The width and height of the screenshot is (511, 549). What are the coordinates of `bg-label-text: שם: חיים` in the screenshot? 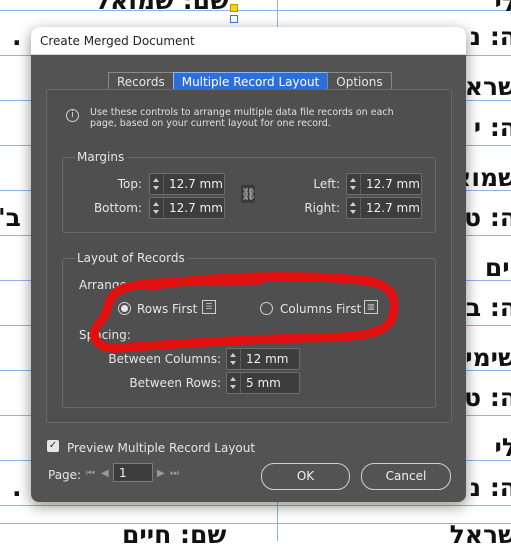 It's located at (174, 534).